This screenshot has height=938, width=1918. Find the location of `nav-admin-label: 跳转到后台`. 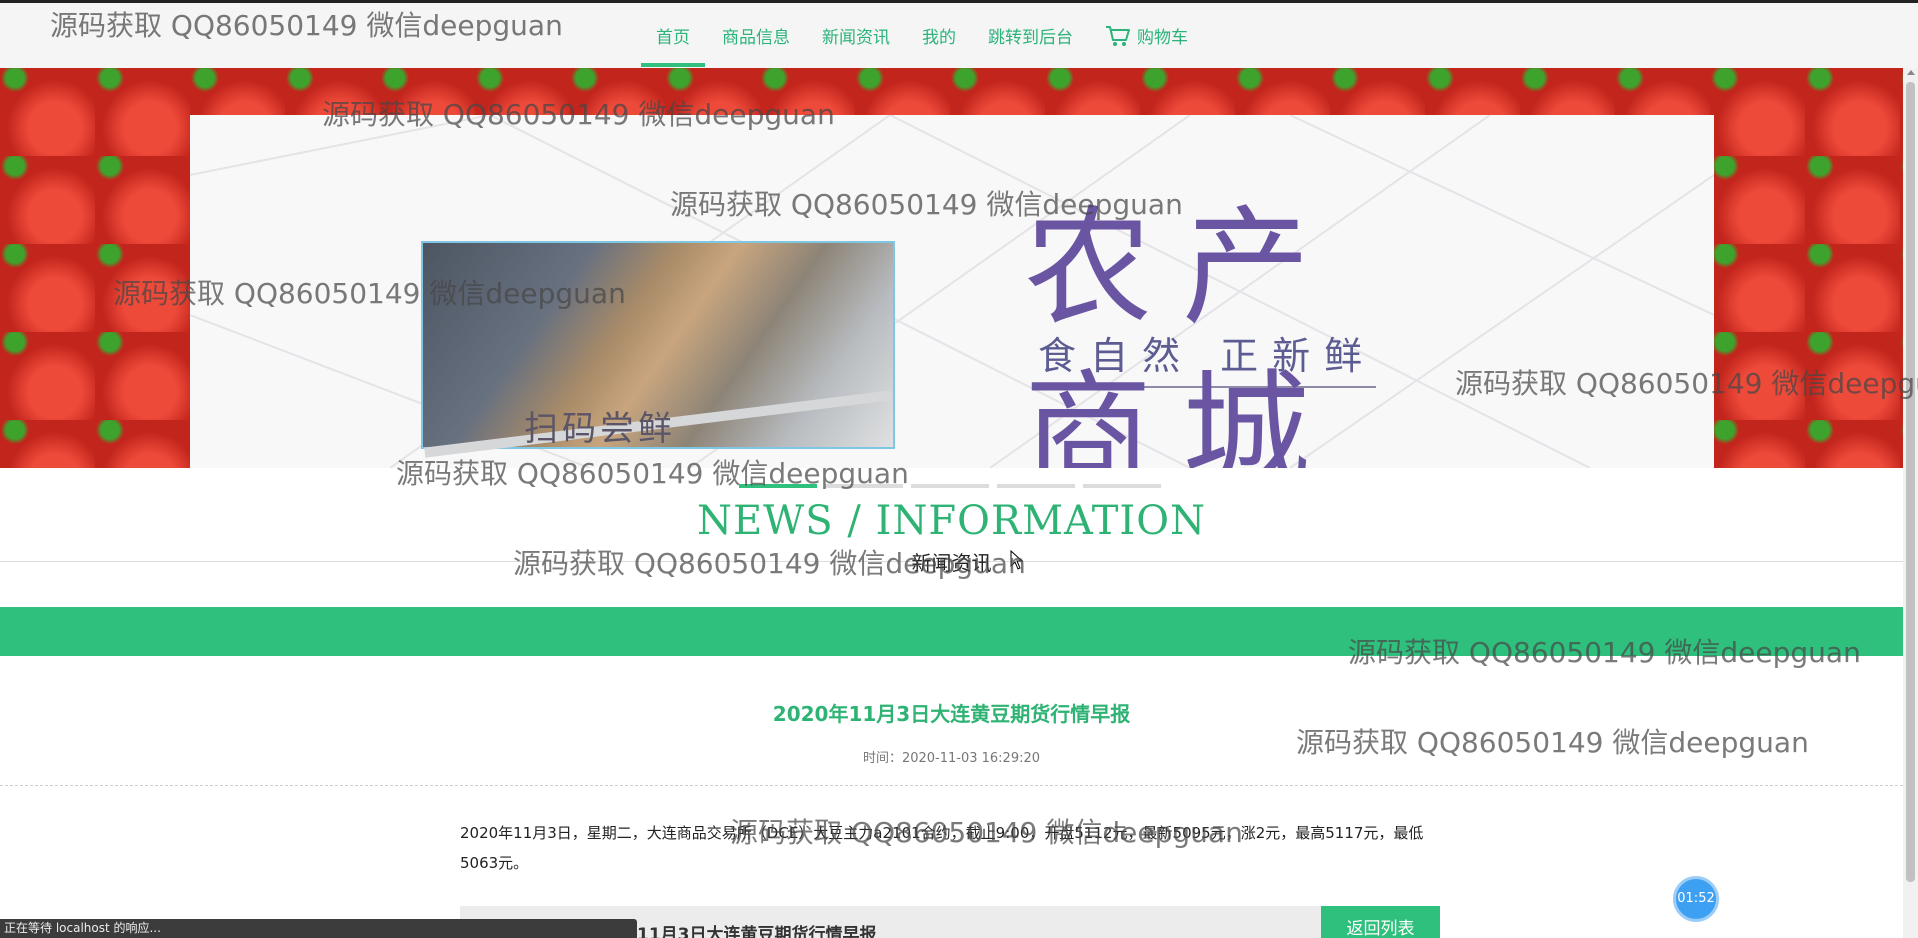

nav-admin-label: 跳转到后台 is located at coordinates (1030, 38).